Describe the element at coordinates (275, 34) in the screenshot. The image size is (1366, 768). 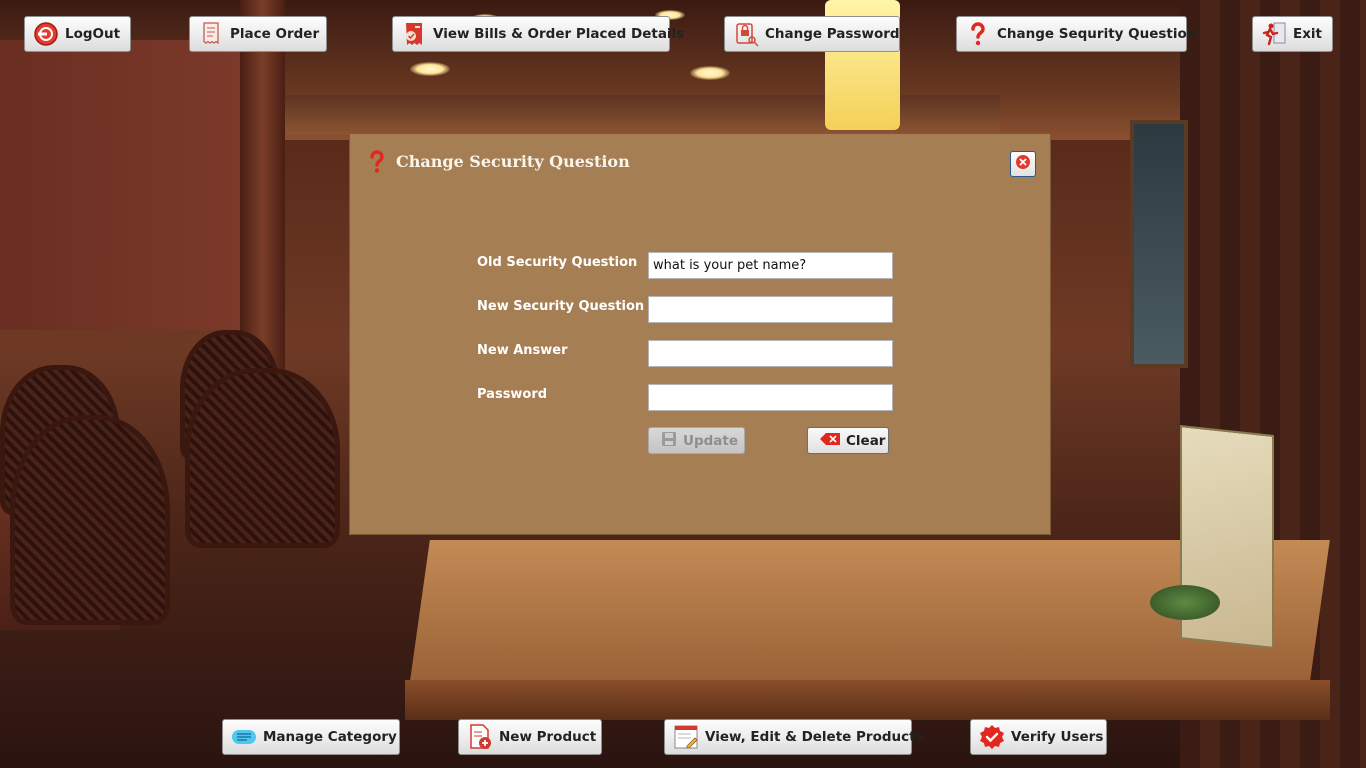
I see `place-order-label: Place Order` at that location.